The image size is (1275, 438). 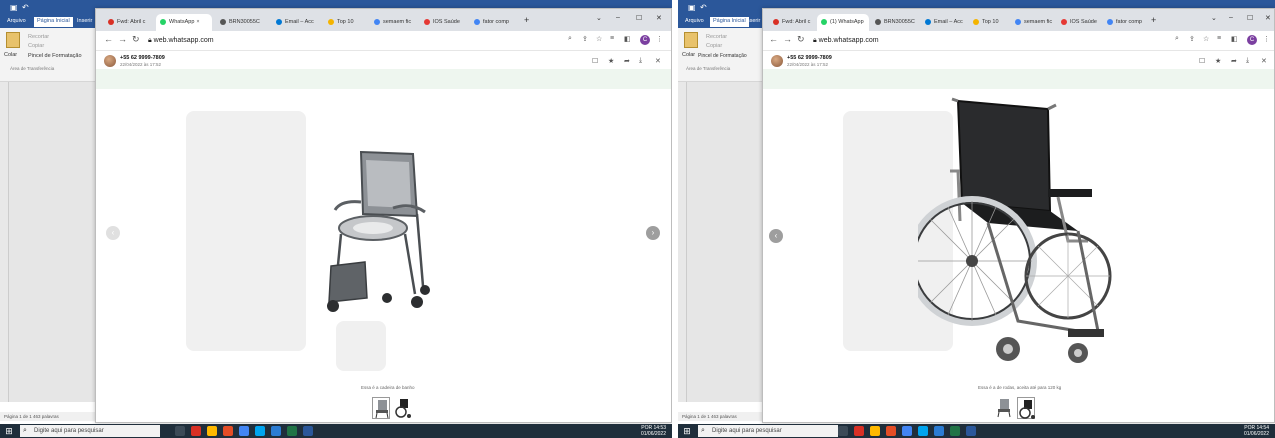 What do you see at coordinates (197, 22) in the screenshot?
I see `close-tab-icon: ×` at bounding box center [197, 22].